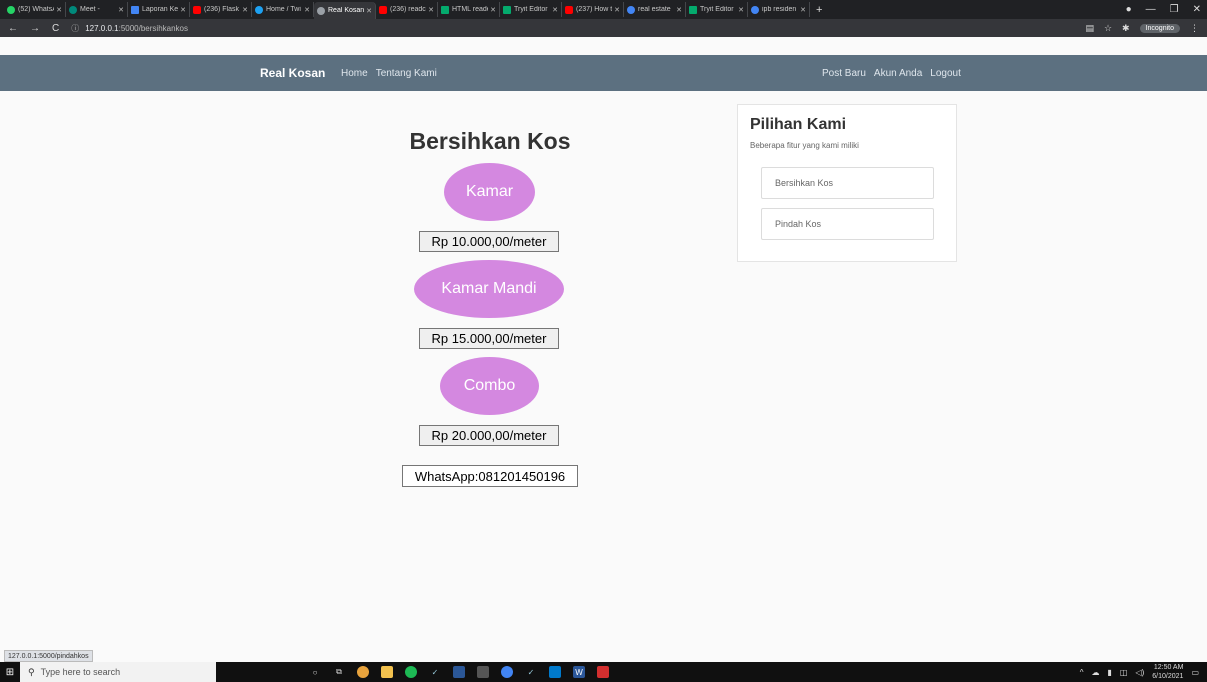  Describe the element at coordinates (387, 672) in the screenshot. I see `file-explorer-icon` at that location.